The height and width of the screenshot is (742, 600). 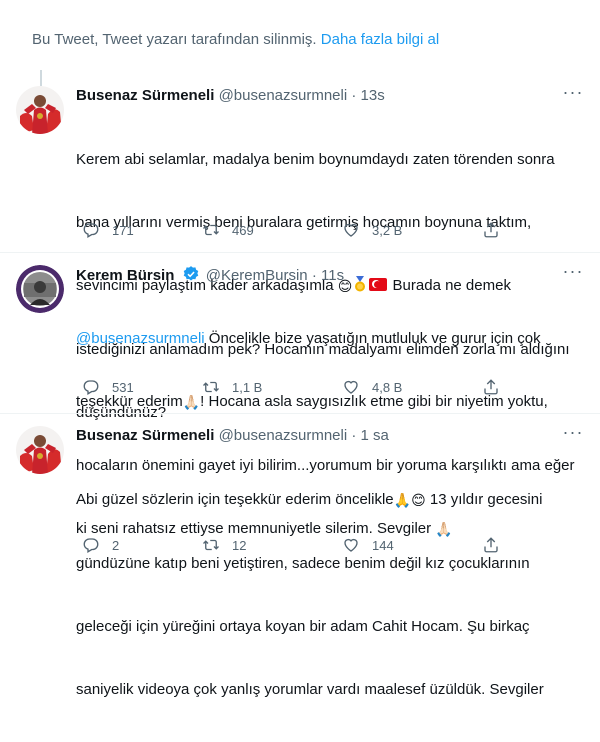 I want to click on mention-link: @busenazsurmneli, so click(x=140, y=338).